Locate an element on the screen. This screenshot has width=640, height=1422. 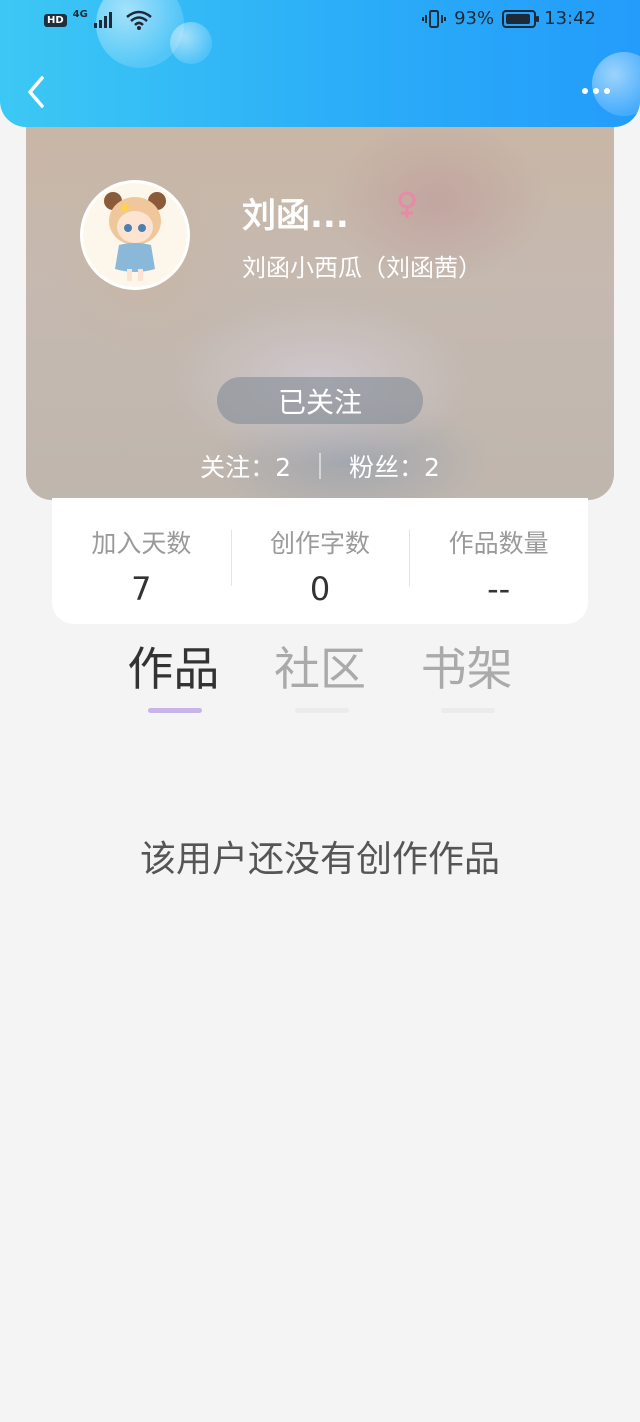
stat-word-count: 创作字数 0 is located at coordinates (320, 561).